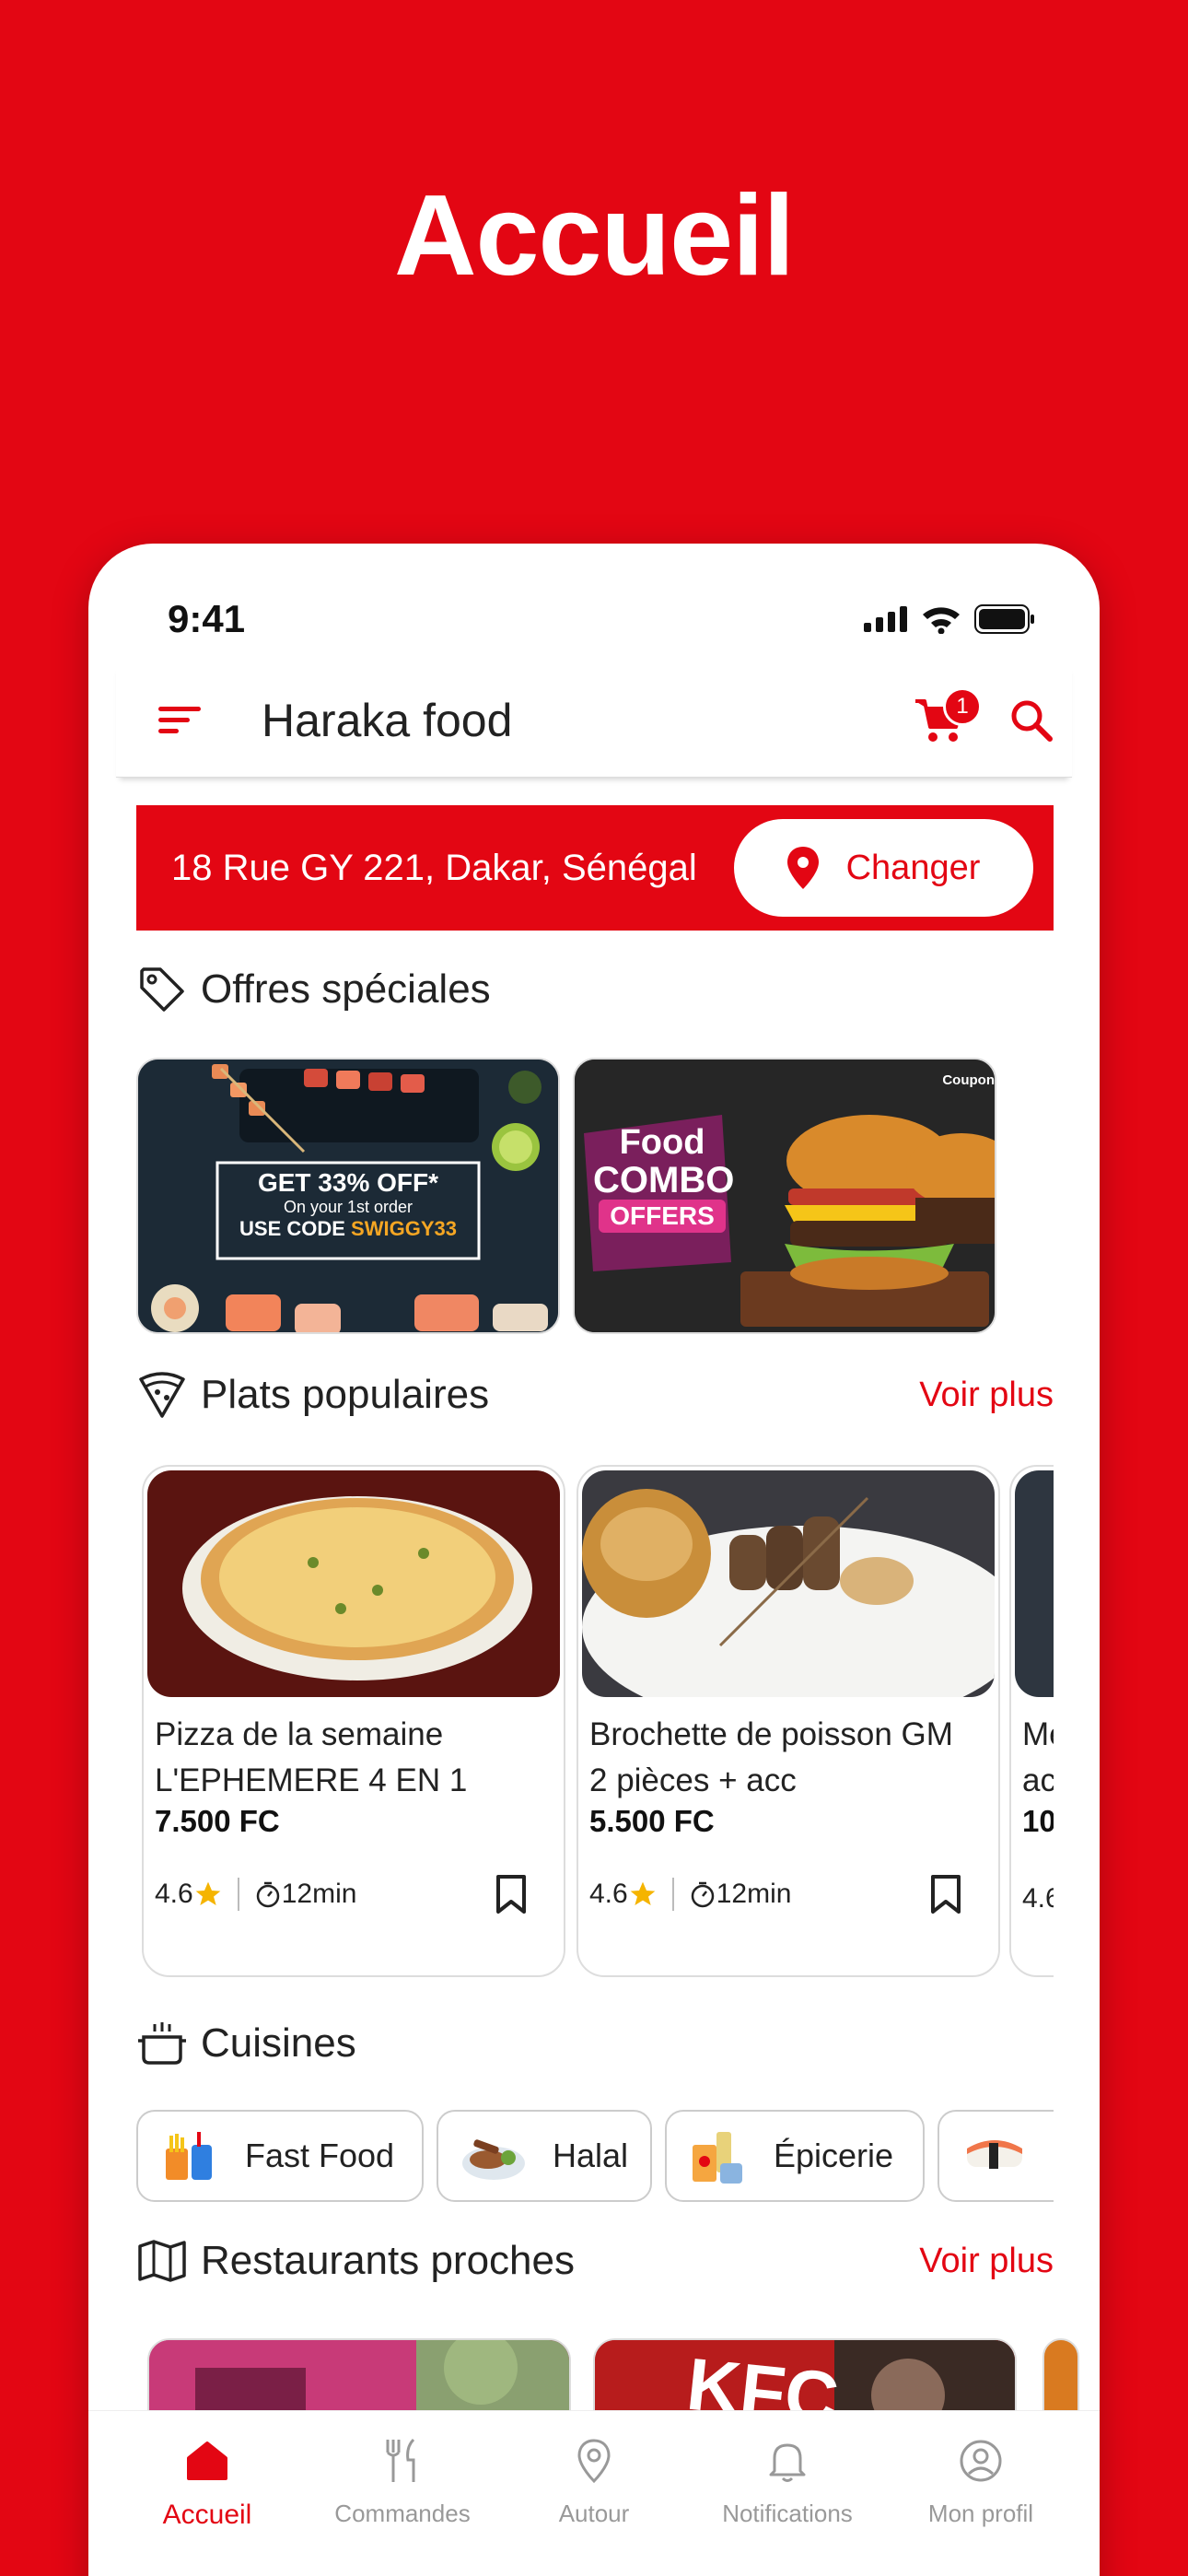  Describe the element at coordinates (834, 2155) in the screenshot. I see `cuisine-label: Épicerie` at that location.